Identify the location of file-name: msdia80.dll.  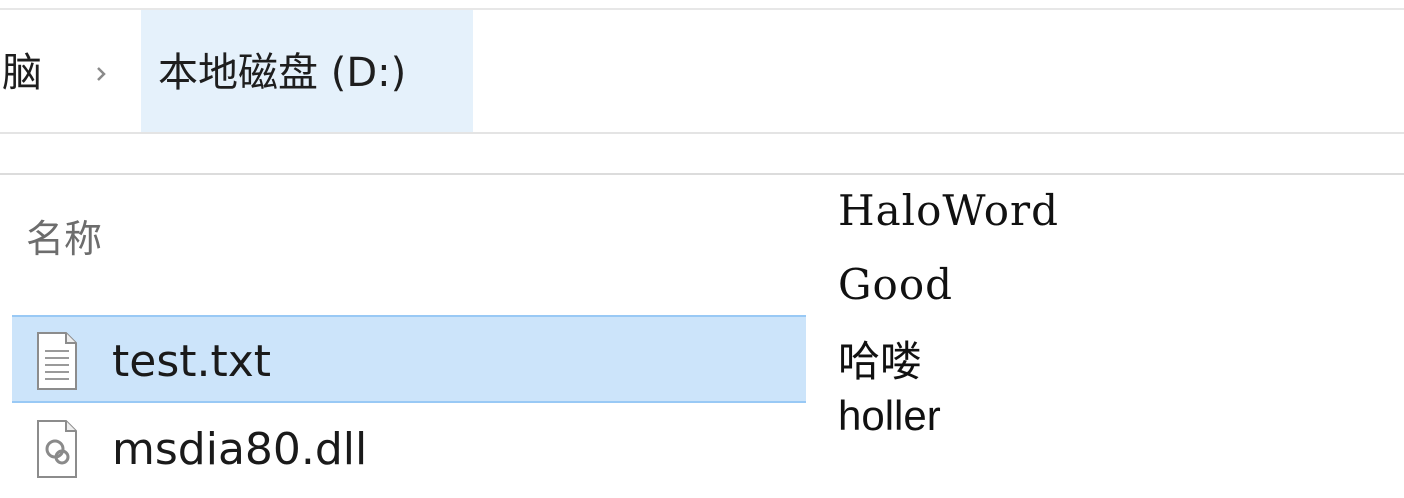
(240, 449).